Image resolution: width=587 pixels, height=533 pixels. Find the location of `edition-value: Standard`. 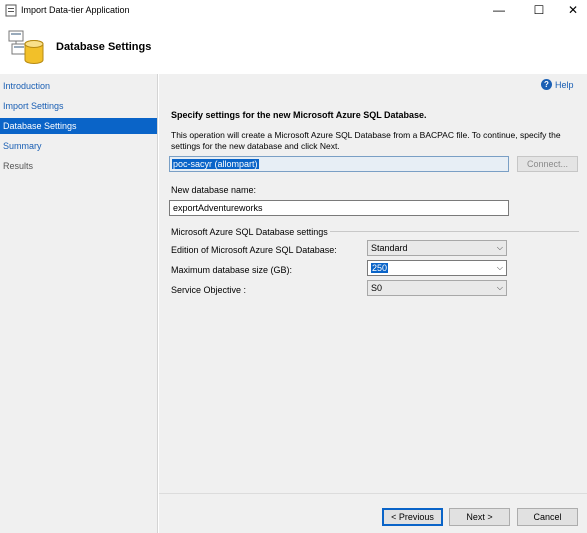

edition-value: Standard is located at coordinates (389, 248).